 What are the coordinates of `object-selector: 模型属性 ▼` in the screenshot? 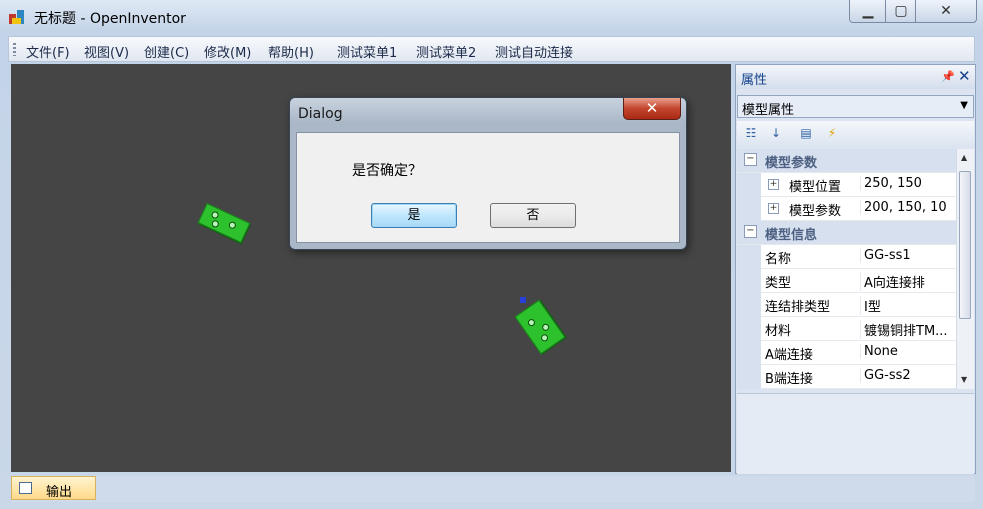 It's located at (855, 106).